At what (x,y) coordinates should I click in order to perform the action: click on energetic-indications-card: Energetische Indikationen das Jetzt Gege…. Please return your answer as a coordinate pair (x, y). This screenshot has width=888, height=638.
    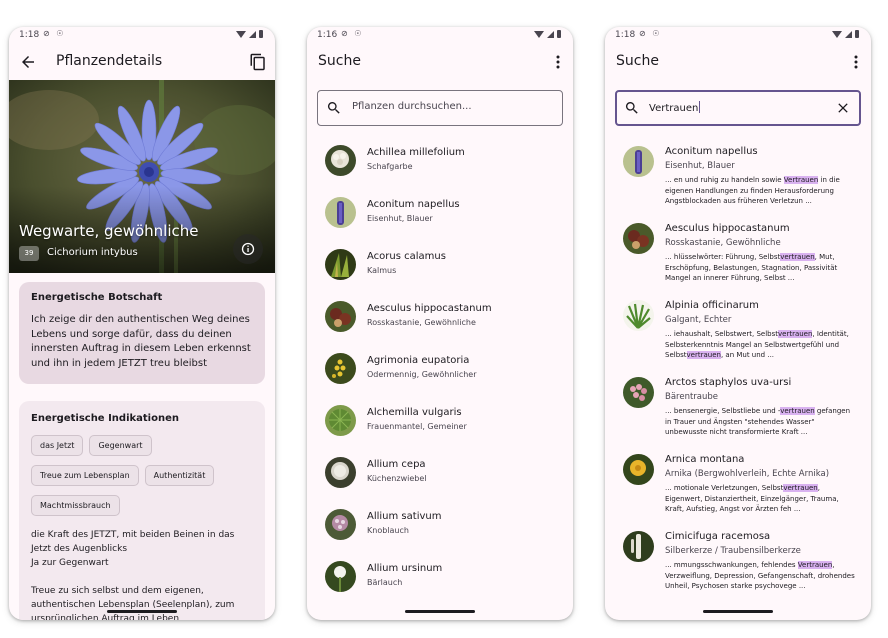
    Looking at the image, I should click on (142, 510).